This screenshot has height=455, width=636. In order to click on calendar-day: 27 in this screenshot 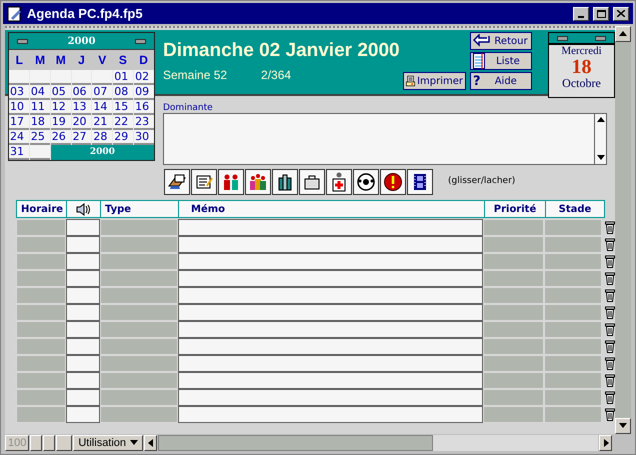, I will do `click(82, 137)`.